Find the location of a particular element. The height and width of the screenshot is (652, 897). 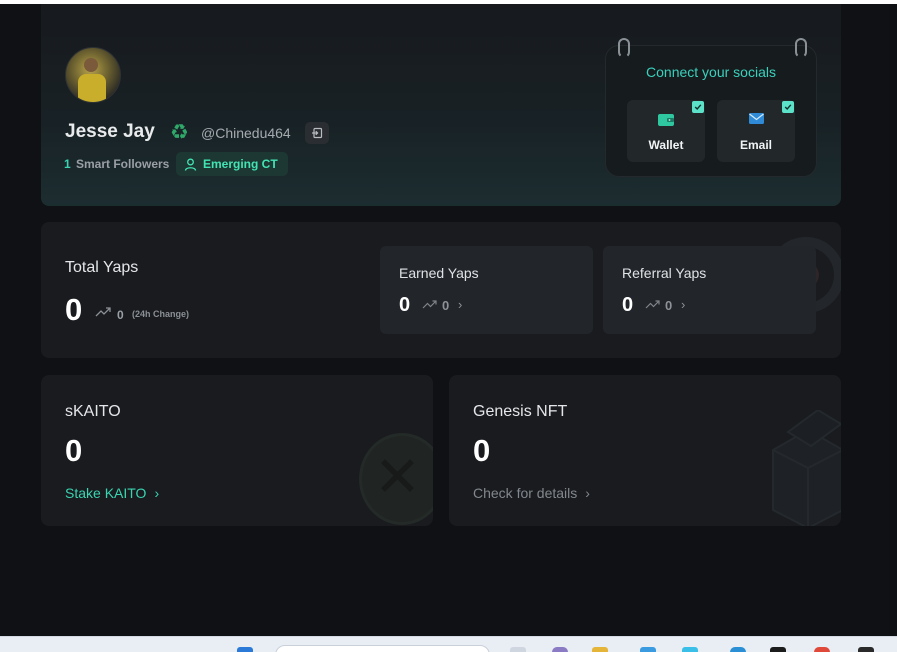

avatar-head is located at coordinates (91, 65).